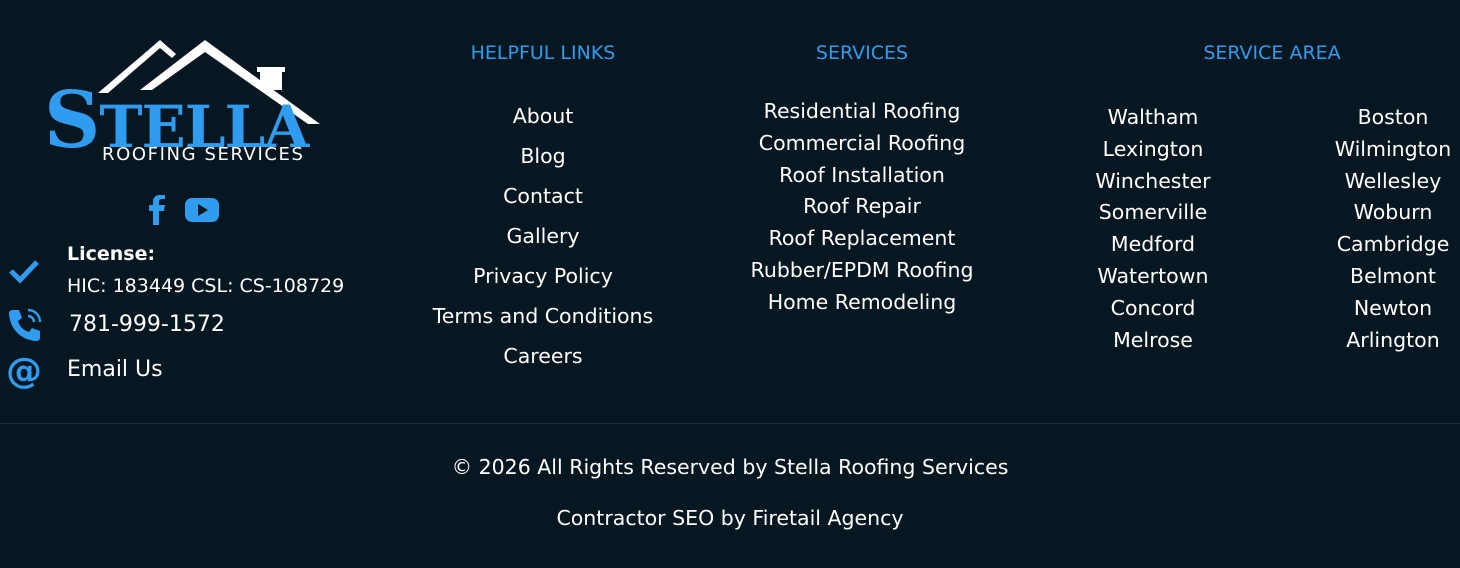 The height and width of the screenshot is (568, 1460). Describe the element at coordinates (543, 316) in the screenshot. I see `link-terms-and-conditions: Terms and Conditions` at that location.